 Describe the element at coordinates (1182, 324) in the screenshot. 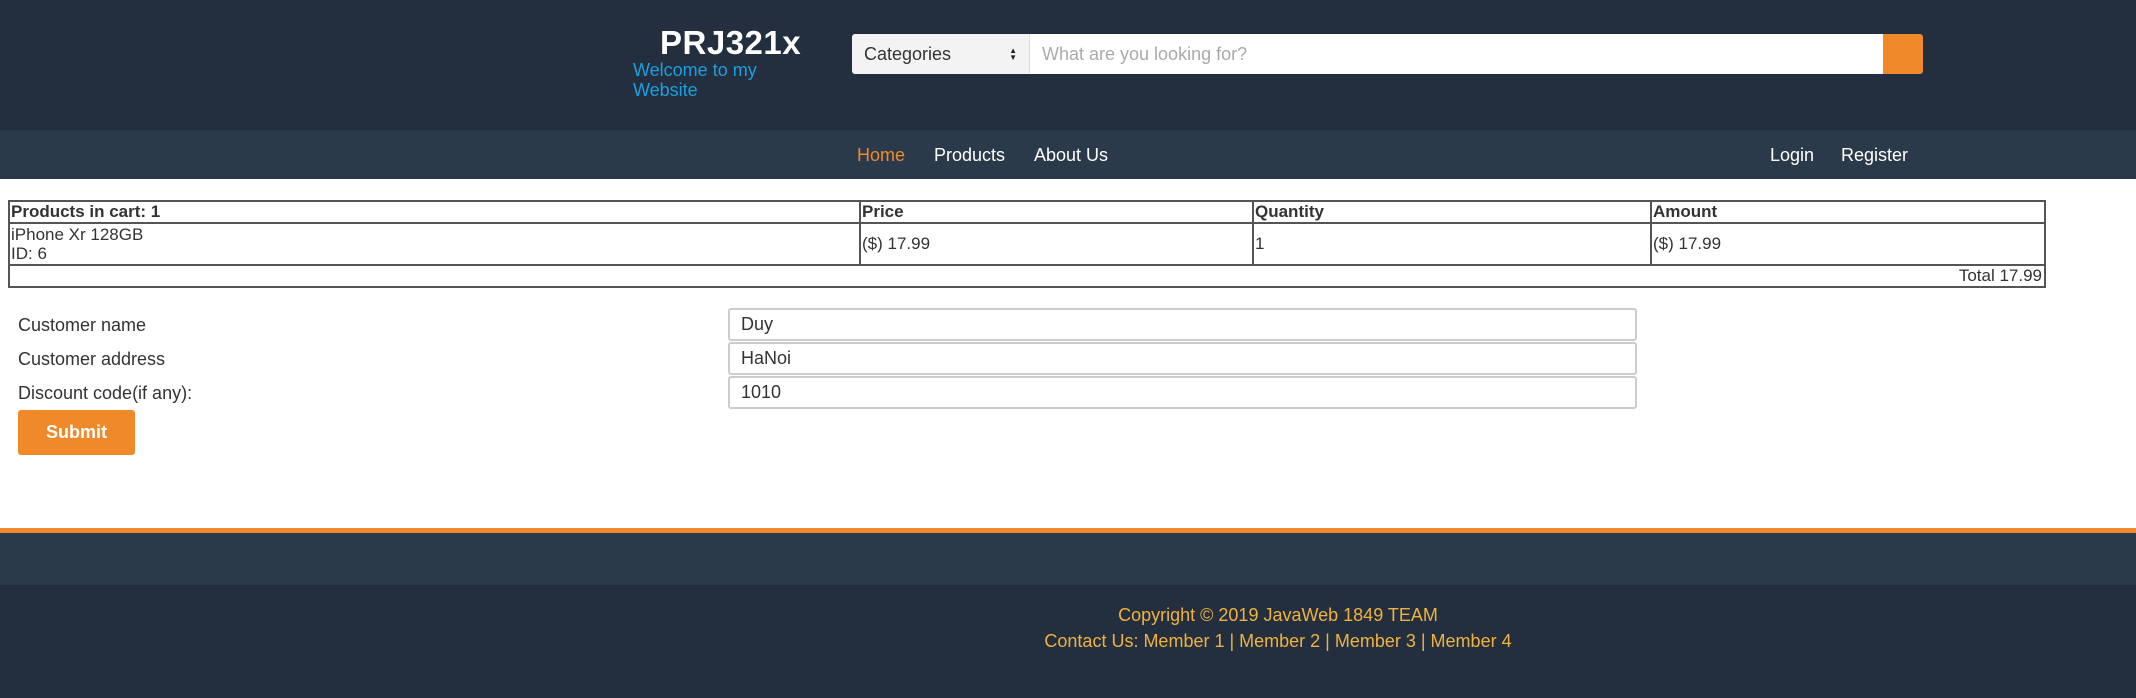

I see `customer-name-field` at that location.